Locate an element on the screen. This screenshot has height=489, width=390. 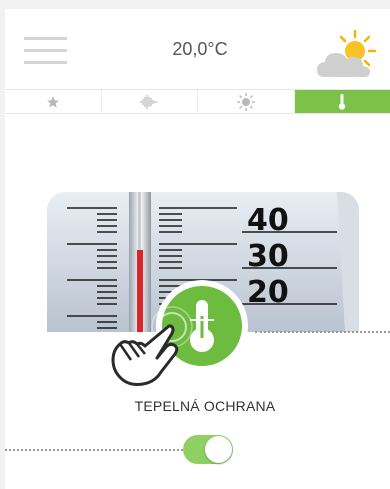
connector-line-right is located at coordinates (322, 332).